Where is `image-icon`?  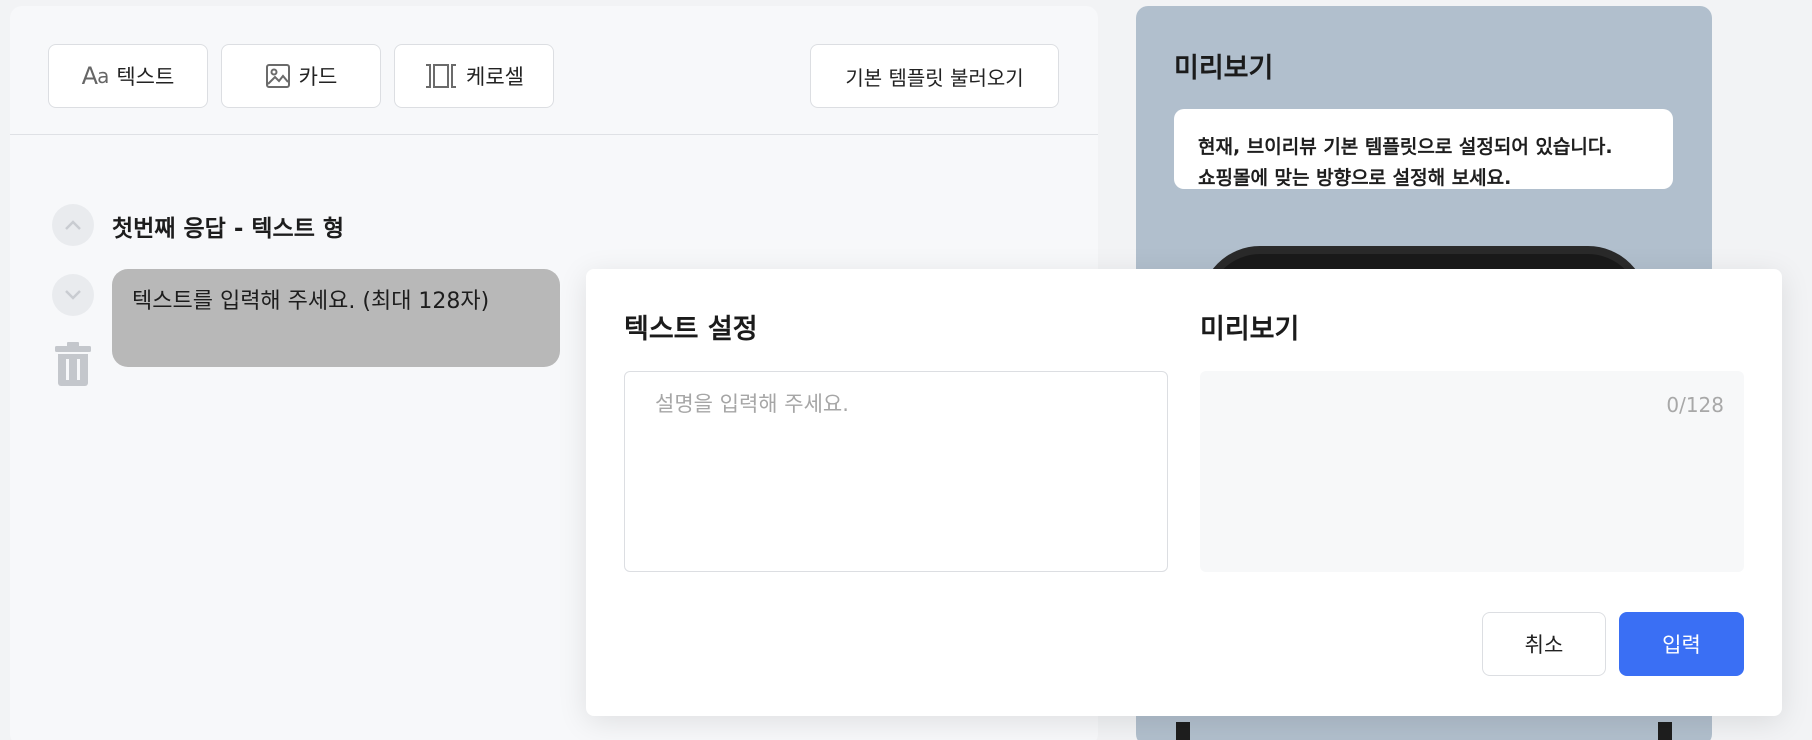
image-icon is located at coordinates (278, 76).